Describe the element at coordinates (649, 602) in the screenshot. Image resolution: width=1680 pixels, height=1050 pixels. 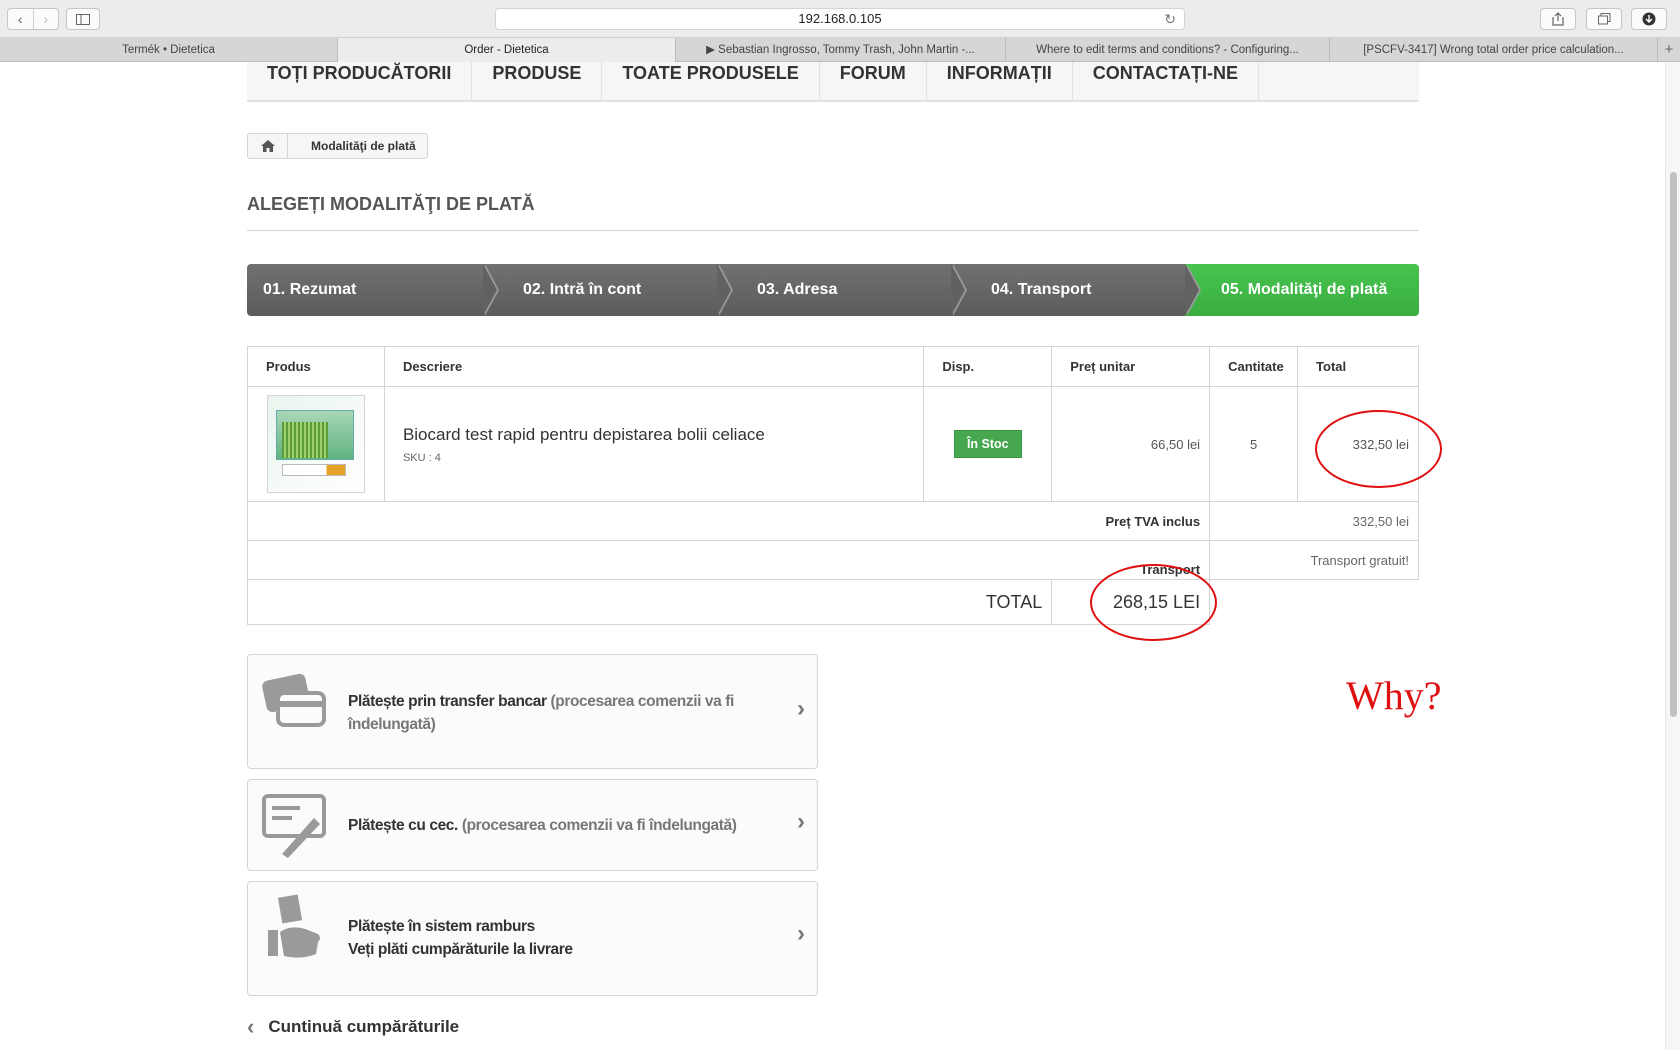
I see `total-label: TOTAL` at that location.